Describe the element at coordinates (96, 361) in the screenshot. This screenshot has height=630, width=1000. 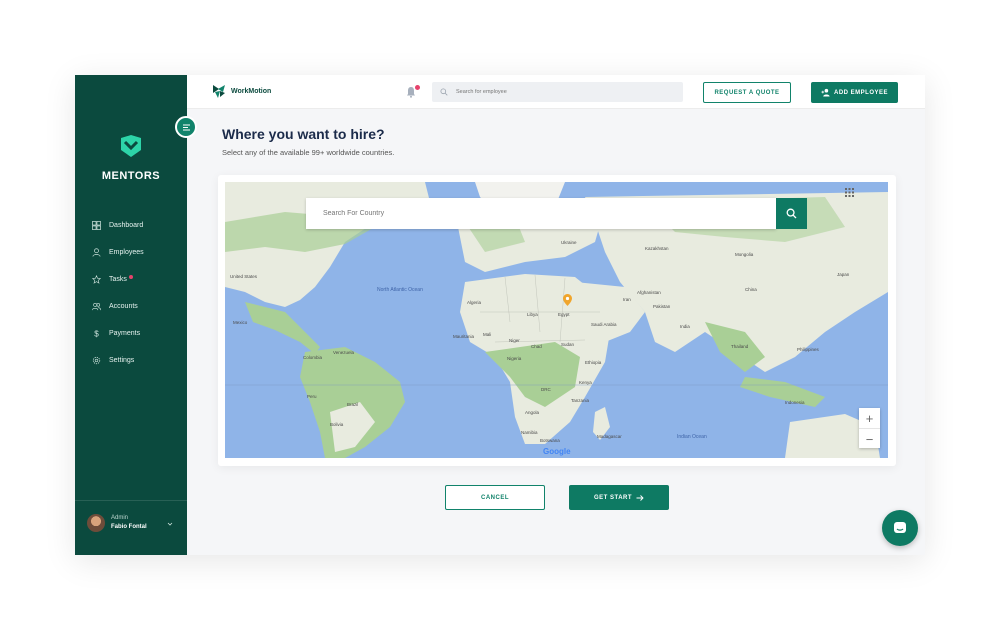
I see `gear-icon` at that location.